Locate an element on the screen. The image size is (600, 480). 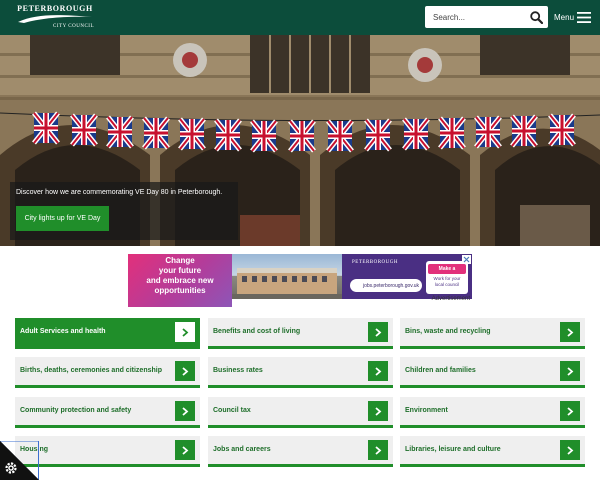
ve-day-button: City lights up for VE Day is located at coordinates (62, 218).